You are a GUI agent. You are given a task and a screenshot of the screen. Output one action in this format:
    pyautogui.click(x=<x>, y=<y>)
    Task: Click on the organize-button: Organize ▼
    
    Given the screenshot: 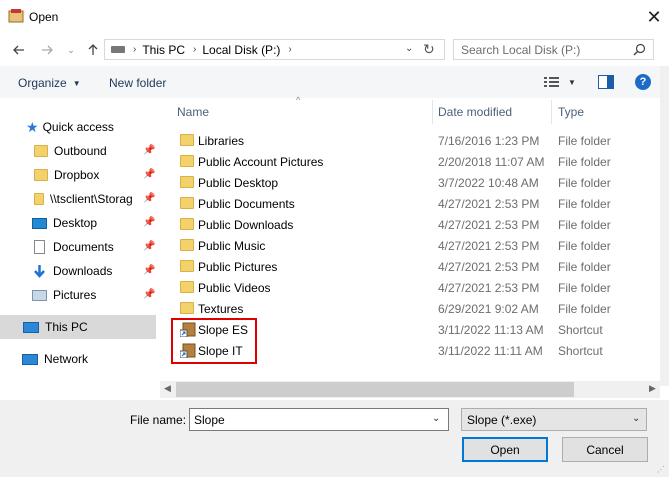 What is the action you would take?
    pyautogui.click(x=49, y=83)
    